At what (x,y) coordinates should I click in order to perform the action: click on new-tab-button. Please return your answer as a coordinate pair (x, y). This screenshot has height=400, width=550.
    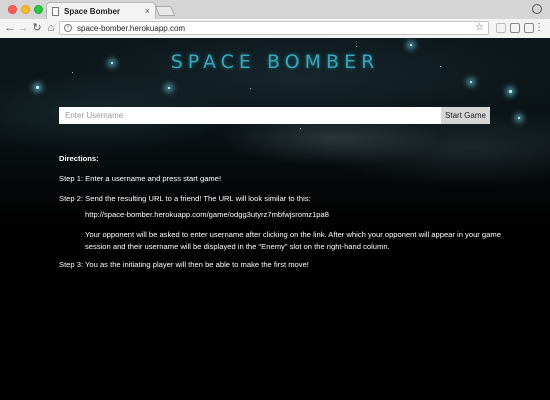
    Looking at the image, I should click on (165, 11).